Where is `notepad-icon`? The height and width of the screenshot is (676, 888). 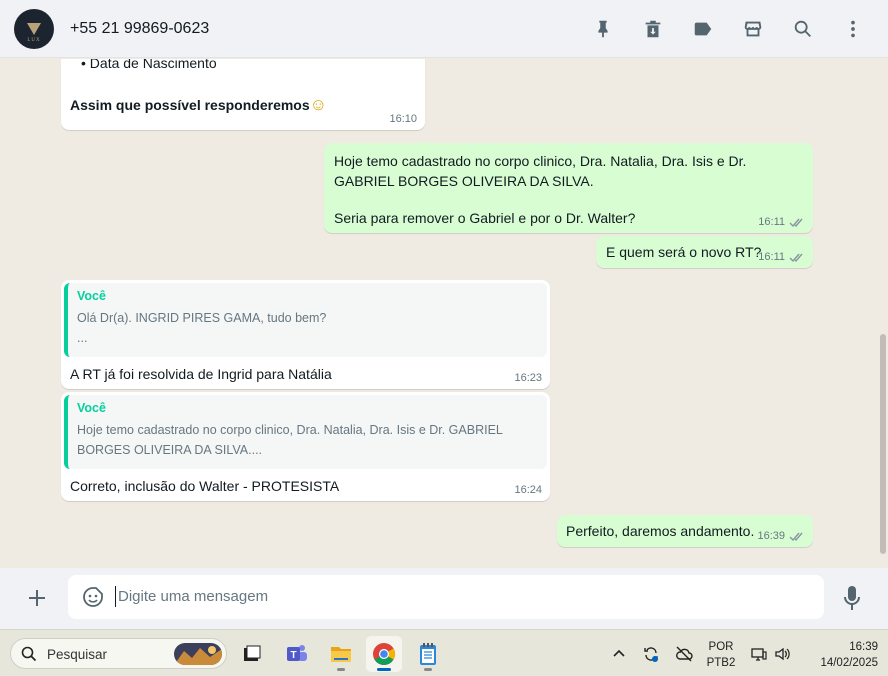
notepad-icon is located at coordinates (428, 654).